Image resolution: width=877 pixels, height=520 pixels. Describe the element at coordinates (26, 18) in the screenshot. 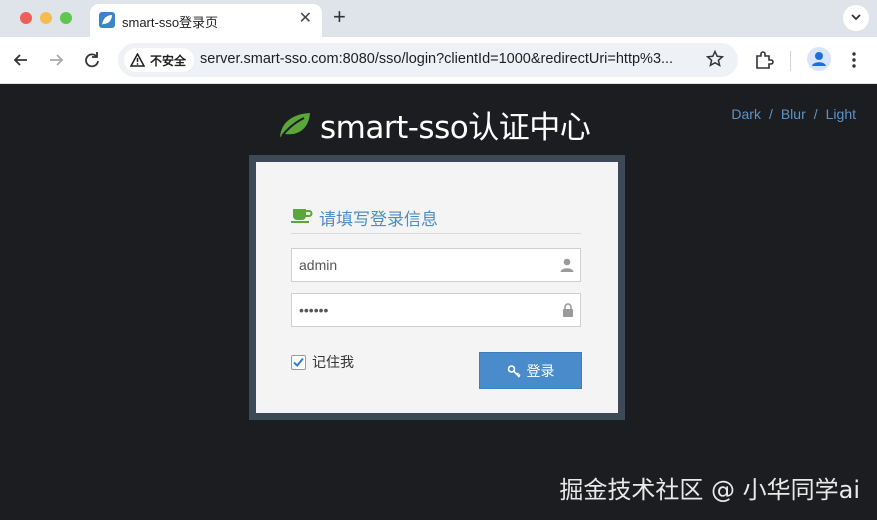

I see `close-window-button` at that location.